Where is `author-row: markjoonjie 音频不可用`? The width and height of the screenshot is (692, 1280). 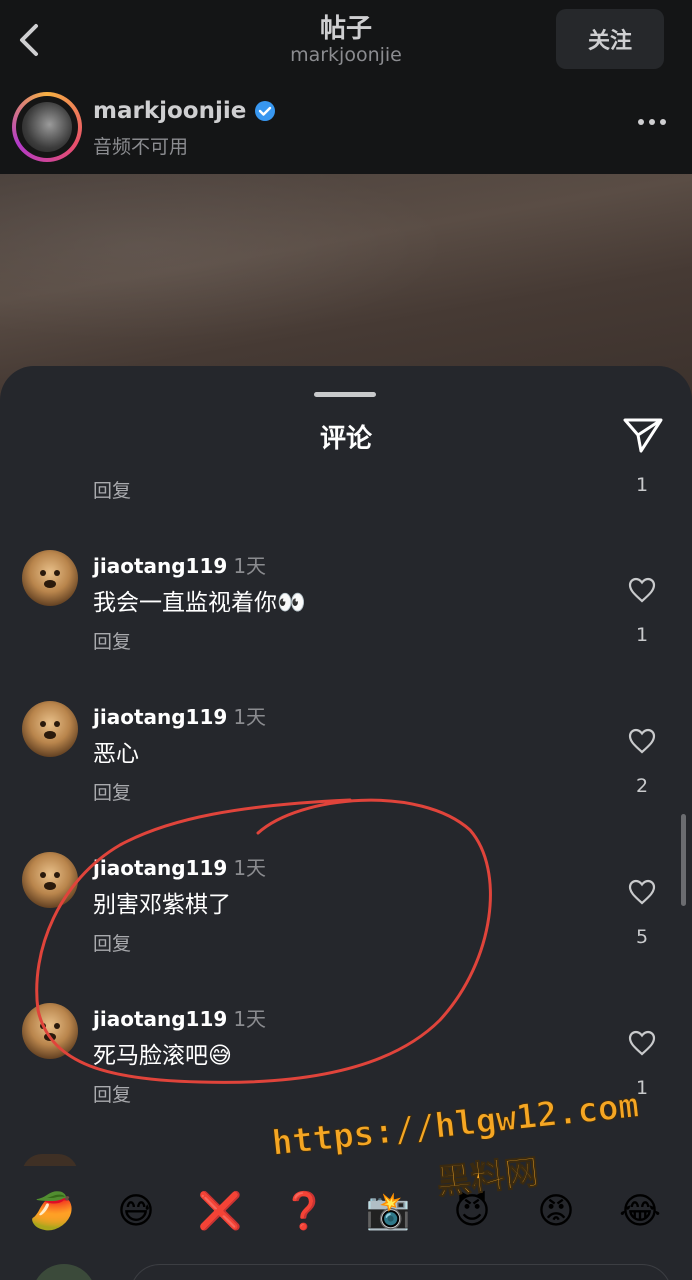 author-row: markjoonjie 音频不可用 is located at coordinates (346, 127).